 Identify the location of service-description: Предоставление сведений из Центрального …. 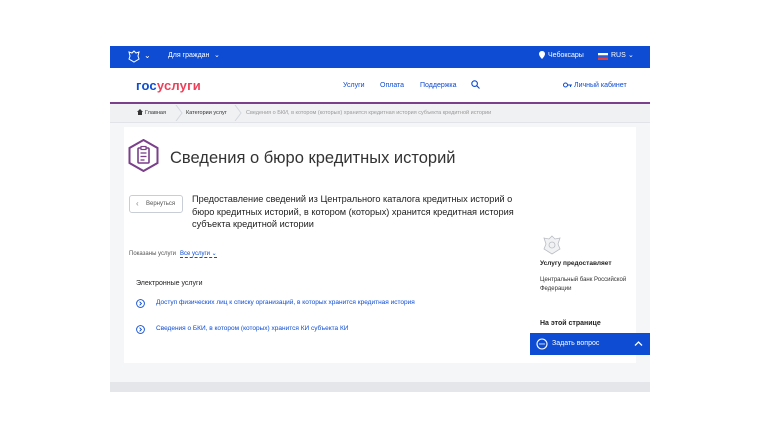
(353, 211).